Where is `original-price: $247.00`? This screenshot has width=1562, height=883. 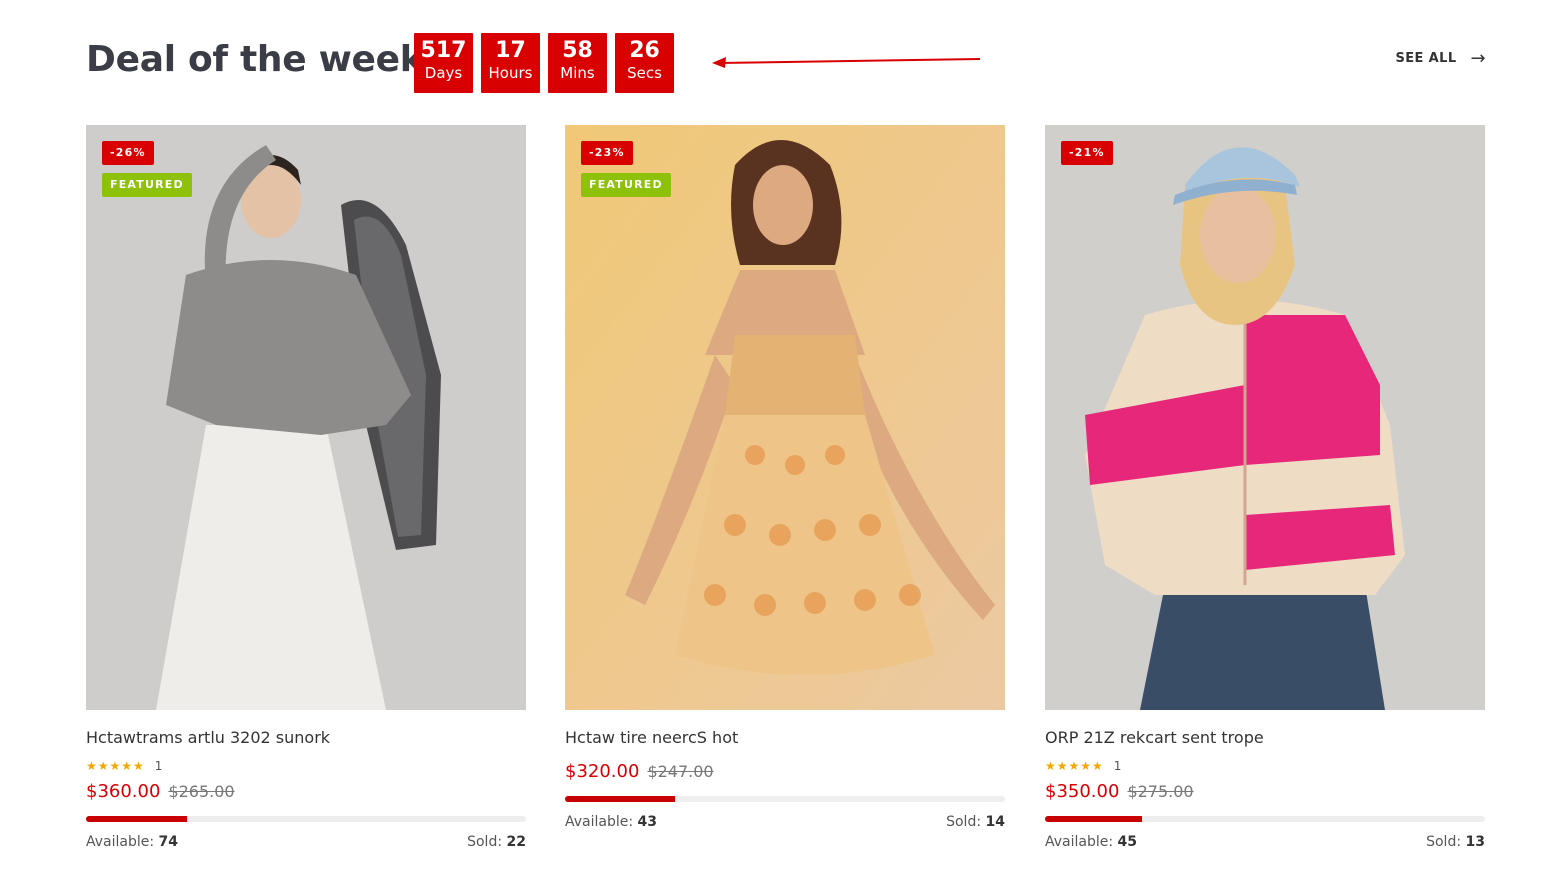
original-price: $247.00 is located at coordinates (680, 771).